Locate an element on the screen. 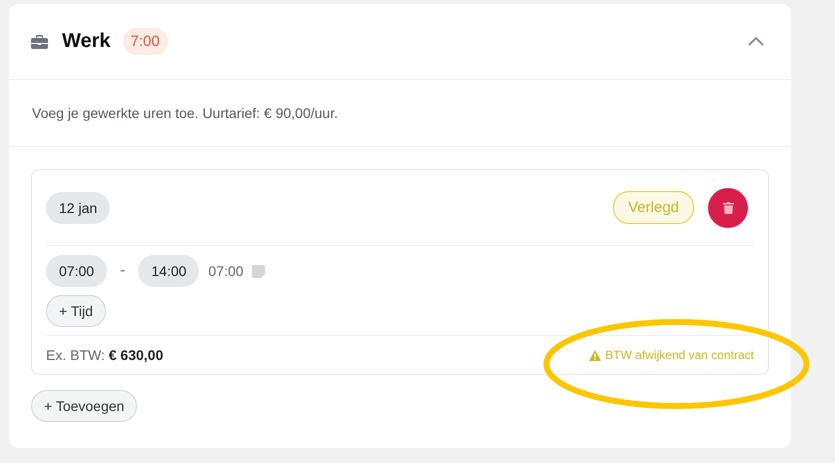 The width and height of the screenshot is (835, 463). date-pill: 12 jan is located at coordinates (78, 208).